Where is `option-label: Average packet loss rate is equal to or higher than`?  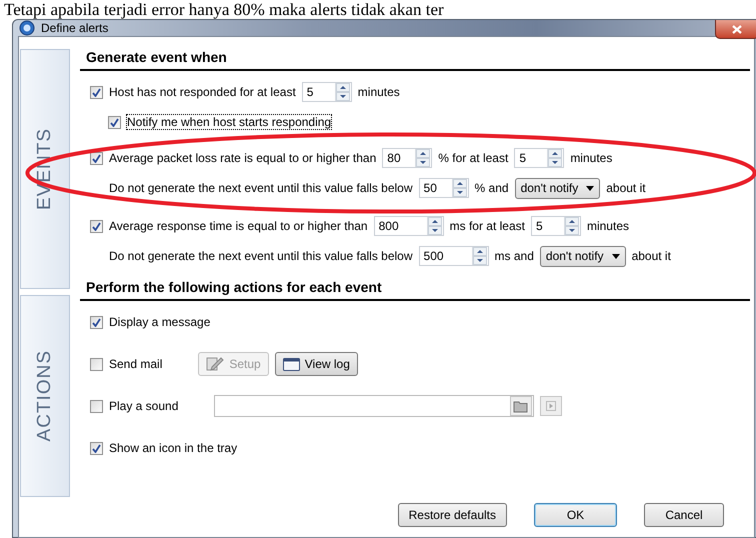
option-label: Average packet loss rate is equal to or higher than is located at coordinates (242, 158).